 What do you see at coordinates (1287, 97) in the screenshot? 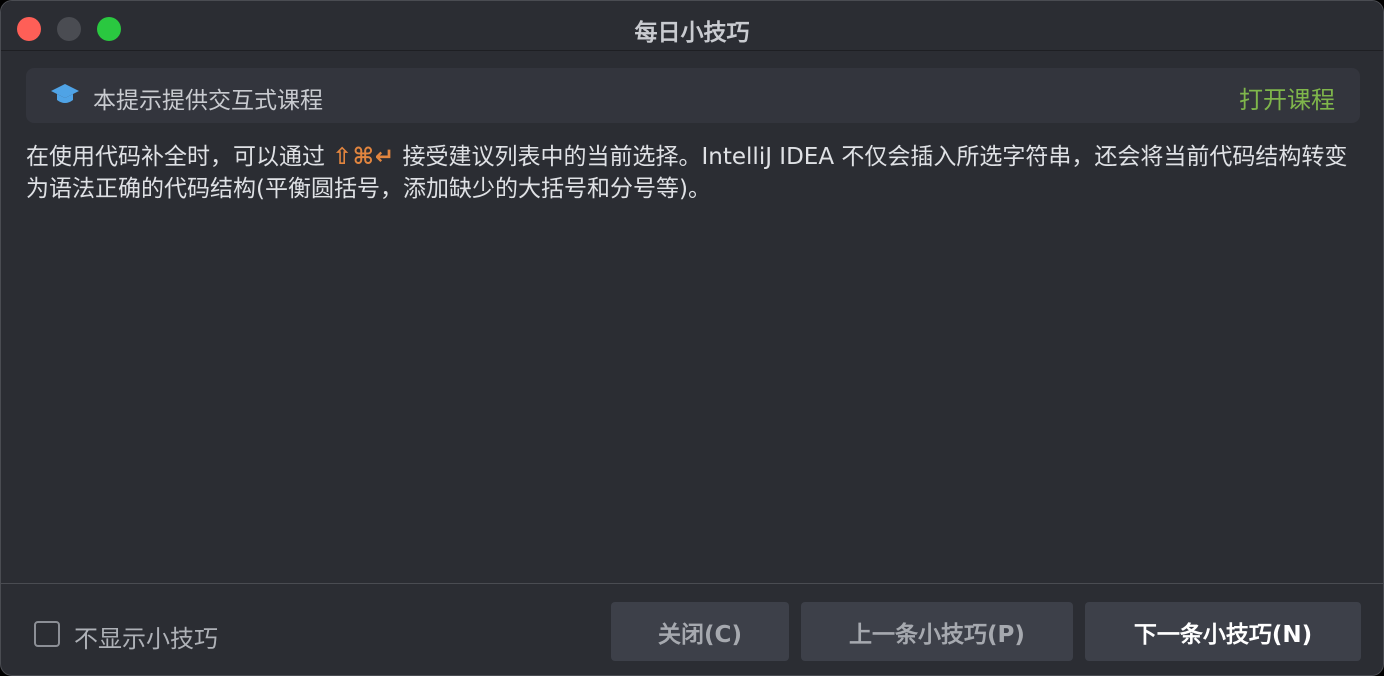
I see `open-course-link: 打开课程` at bounding box center [1287, 97].